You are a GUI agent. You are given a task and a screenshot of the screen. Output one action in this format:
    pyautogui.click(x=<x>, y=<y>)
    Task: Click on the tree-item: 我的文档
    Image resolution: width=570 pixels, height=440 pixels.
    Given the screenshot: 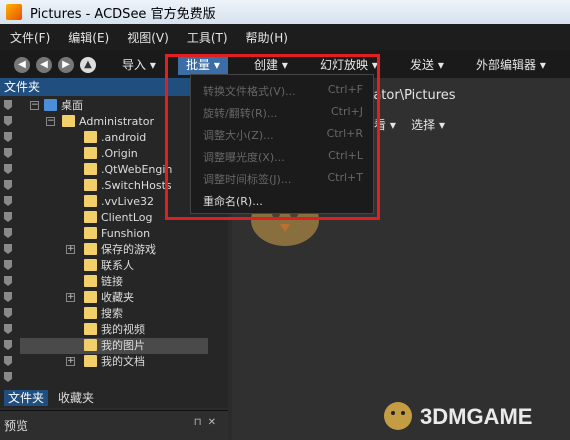 What is the action you would take?
    pyautogui.click(x=114, y=362)
    